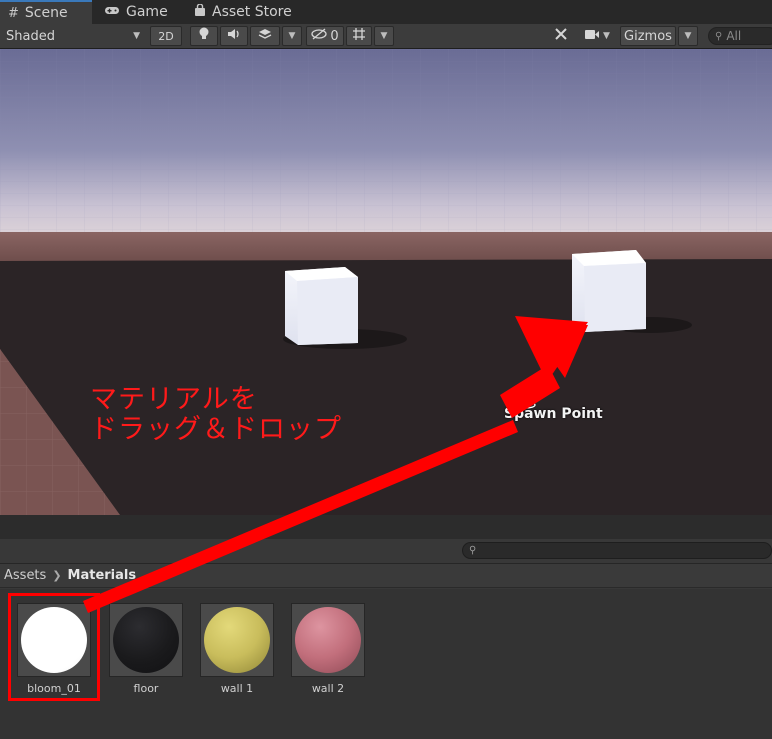 The width and height of the screenshot is (772, 739). I want to click on grid-icon, so click(359, 36).